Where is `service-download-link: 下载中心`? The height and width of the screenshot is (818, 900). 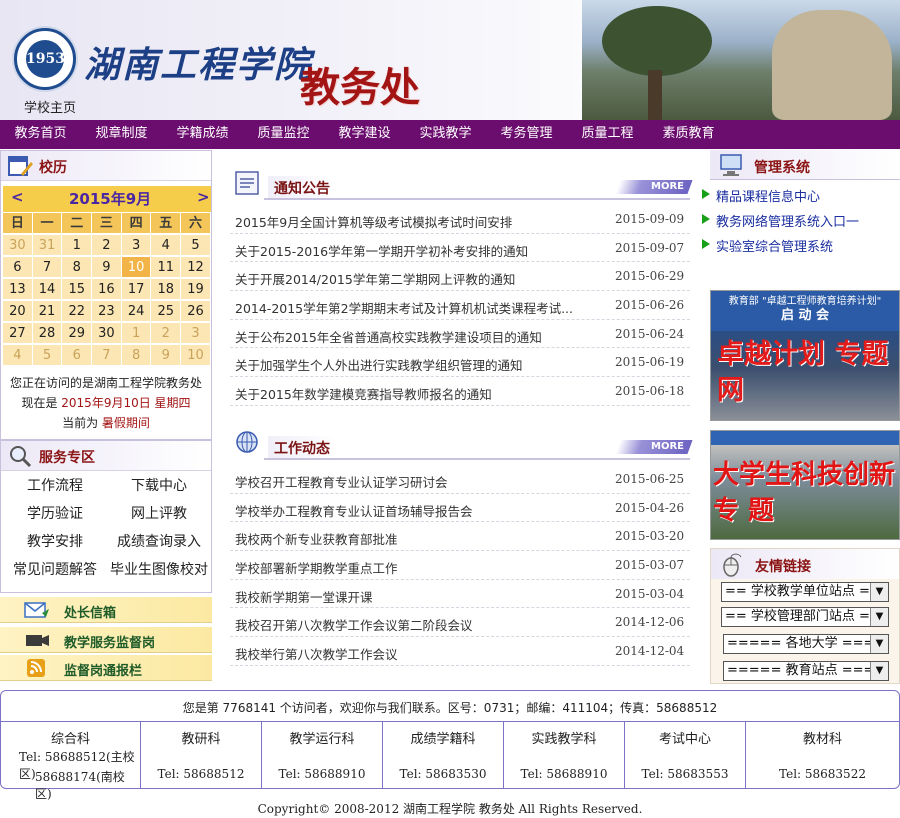
service-download-link: 下载中心 is located at coordinates (159, 486).